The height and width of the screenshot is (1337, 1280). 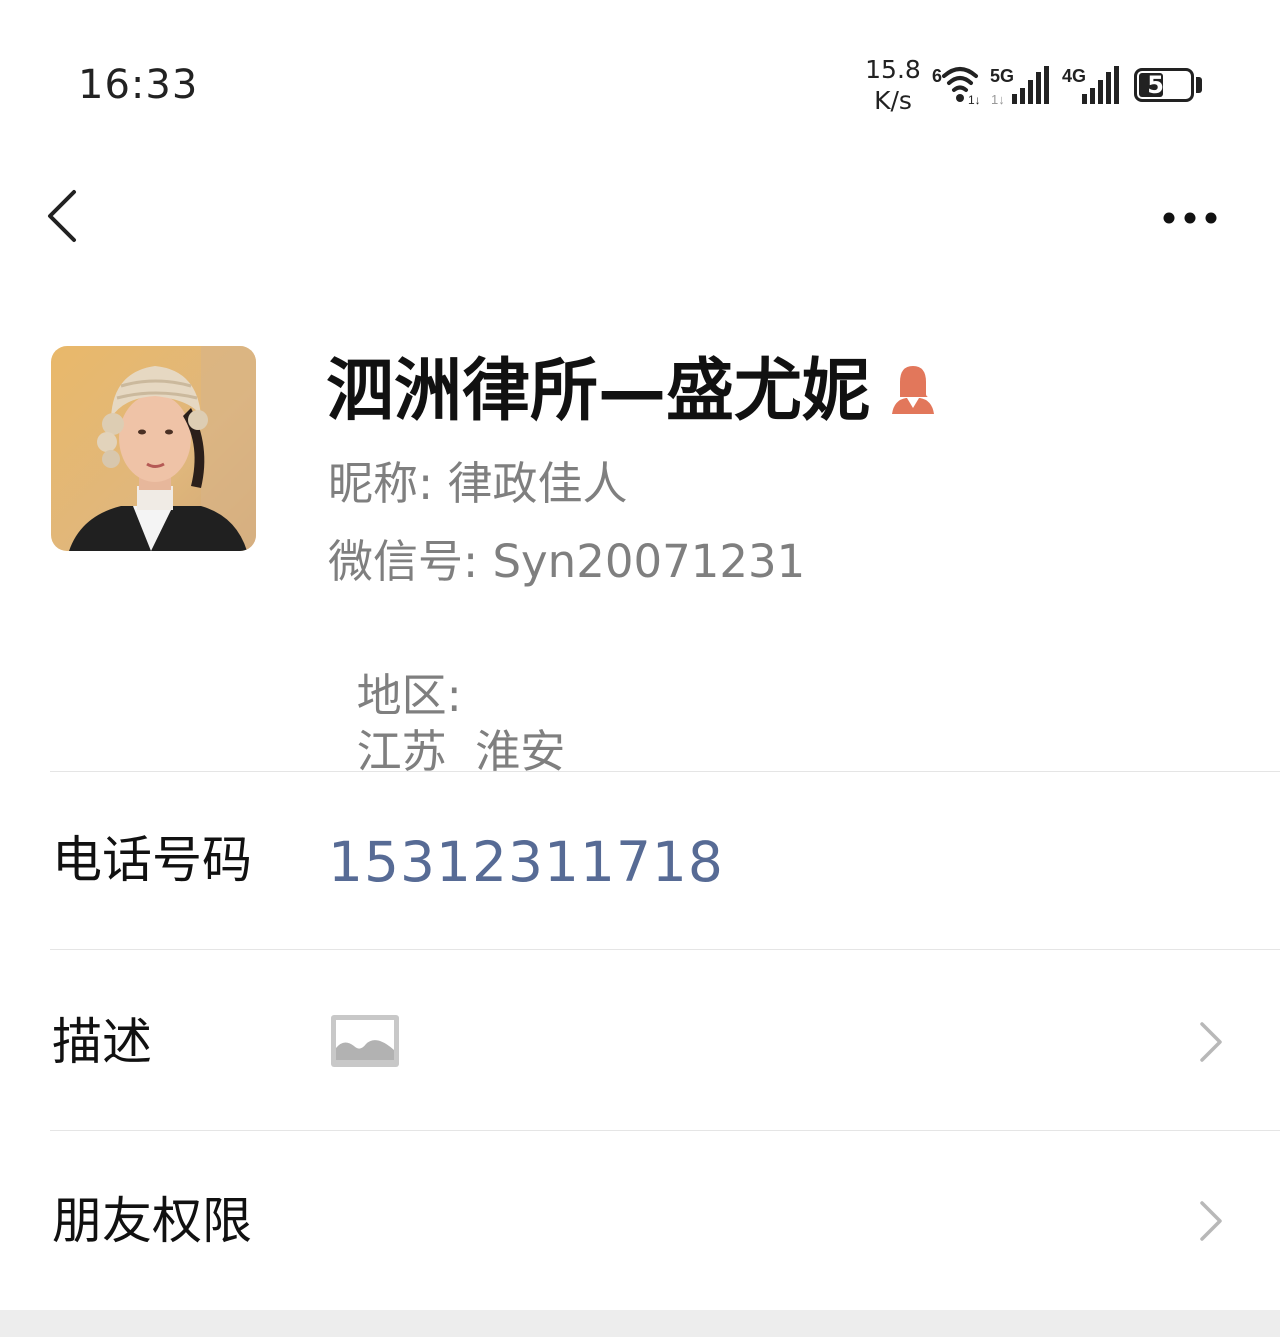 I want to click on region-line: 地区: 江苏 淮安, so click(x=447, y=696).